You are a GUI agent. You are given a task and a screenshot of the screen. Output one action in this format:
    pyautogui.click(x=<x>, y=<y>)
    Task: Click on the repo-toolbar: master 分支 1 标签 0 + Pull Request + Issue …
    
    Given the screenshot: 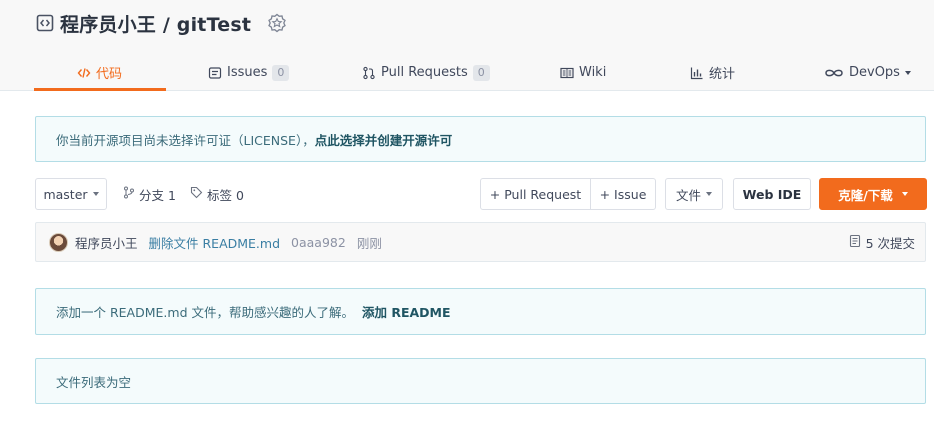 What is the action you would take?
    pyautogui.click(x=481, y=194)
    